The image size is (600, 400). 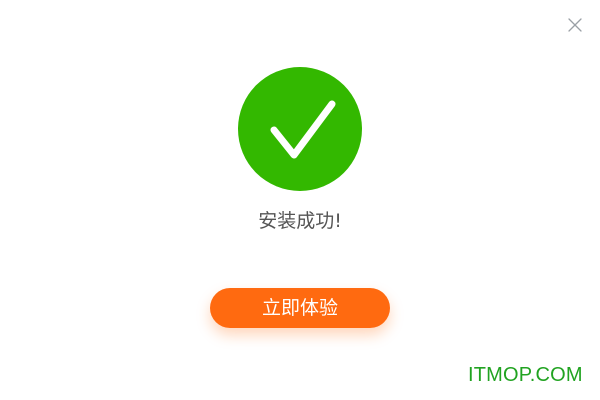 I want to click on close-button, so click(x=575, y=25).